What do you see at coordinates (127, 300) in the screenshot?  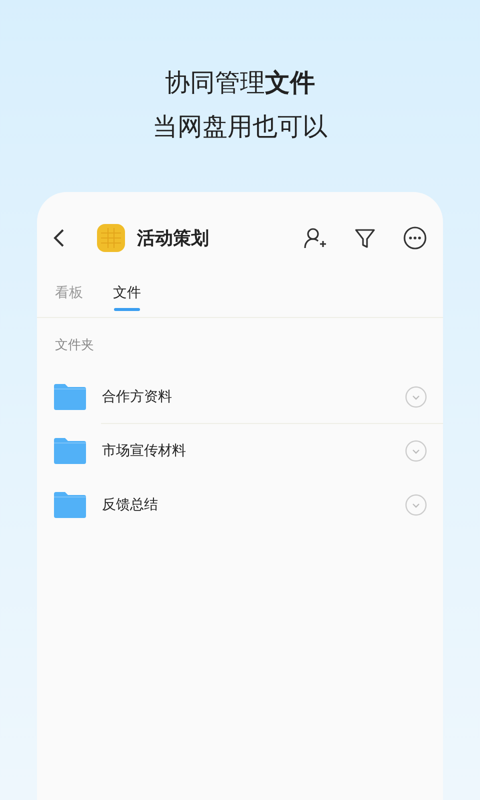 I see `tab: 文件` at bounding box center [127, 300].